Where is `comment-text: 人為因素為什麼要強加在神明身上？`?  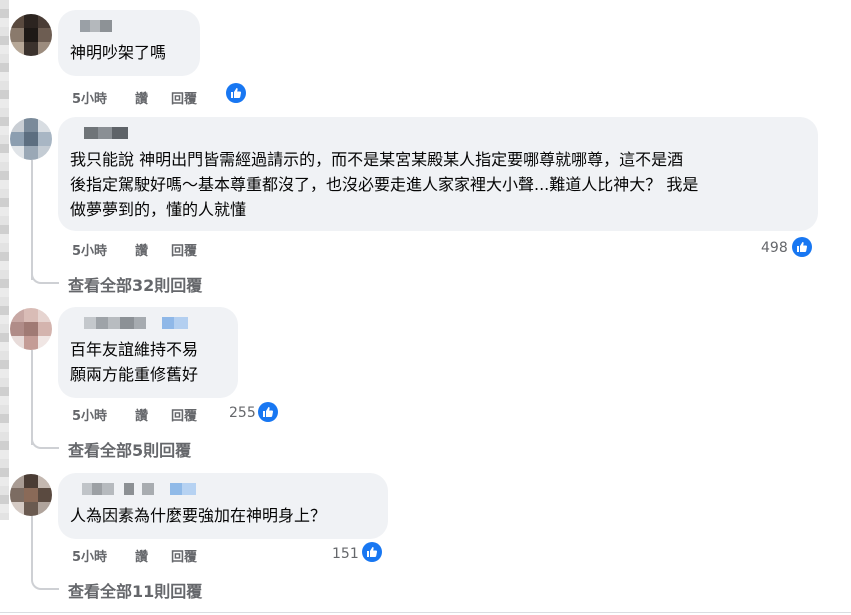 comment-text: 人為因素為什麼要強加在神明身上？ is located at coordinates (198, 515).